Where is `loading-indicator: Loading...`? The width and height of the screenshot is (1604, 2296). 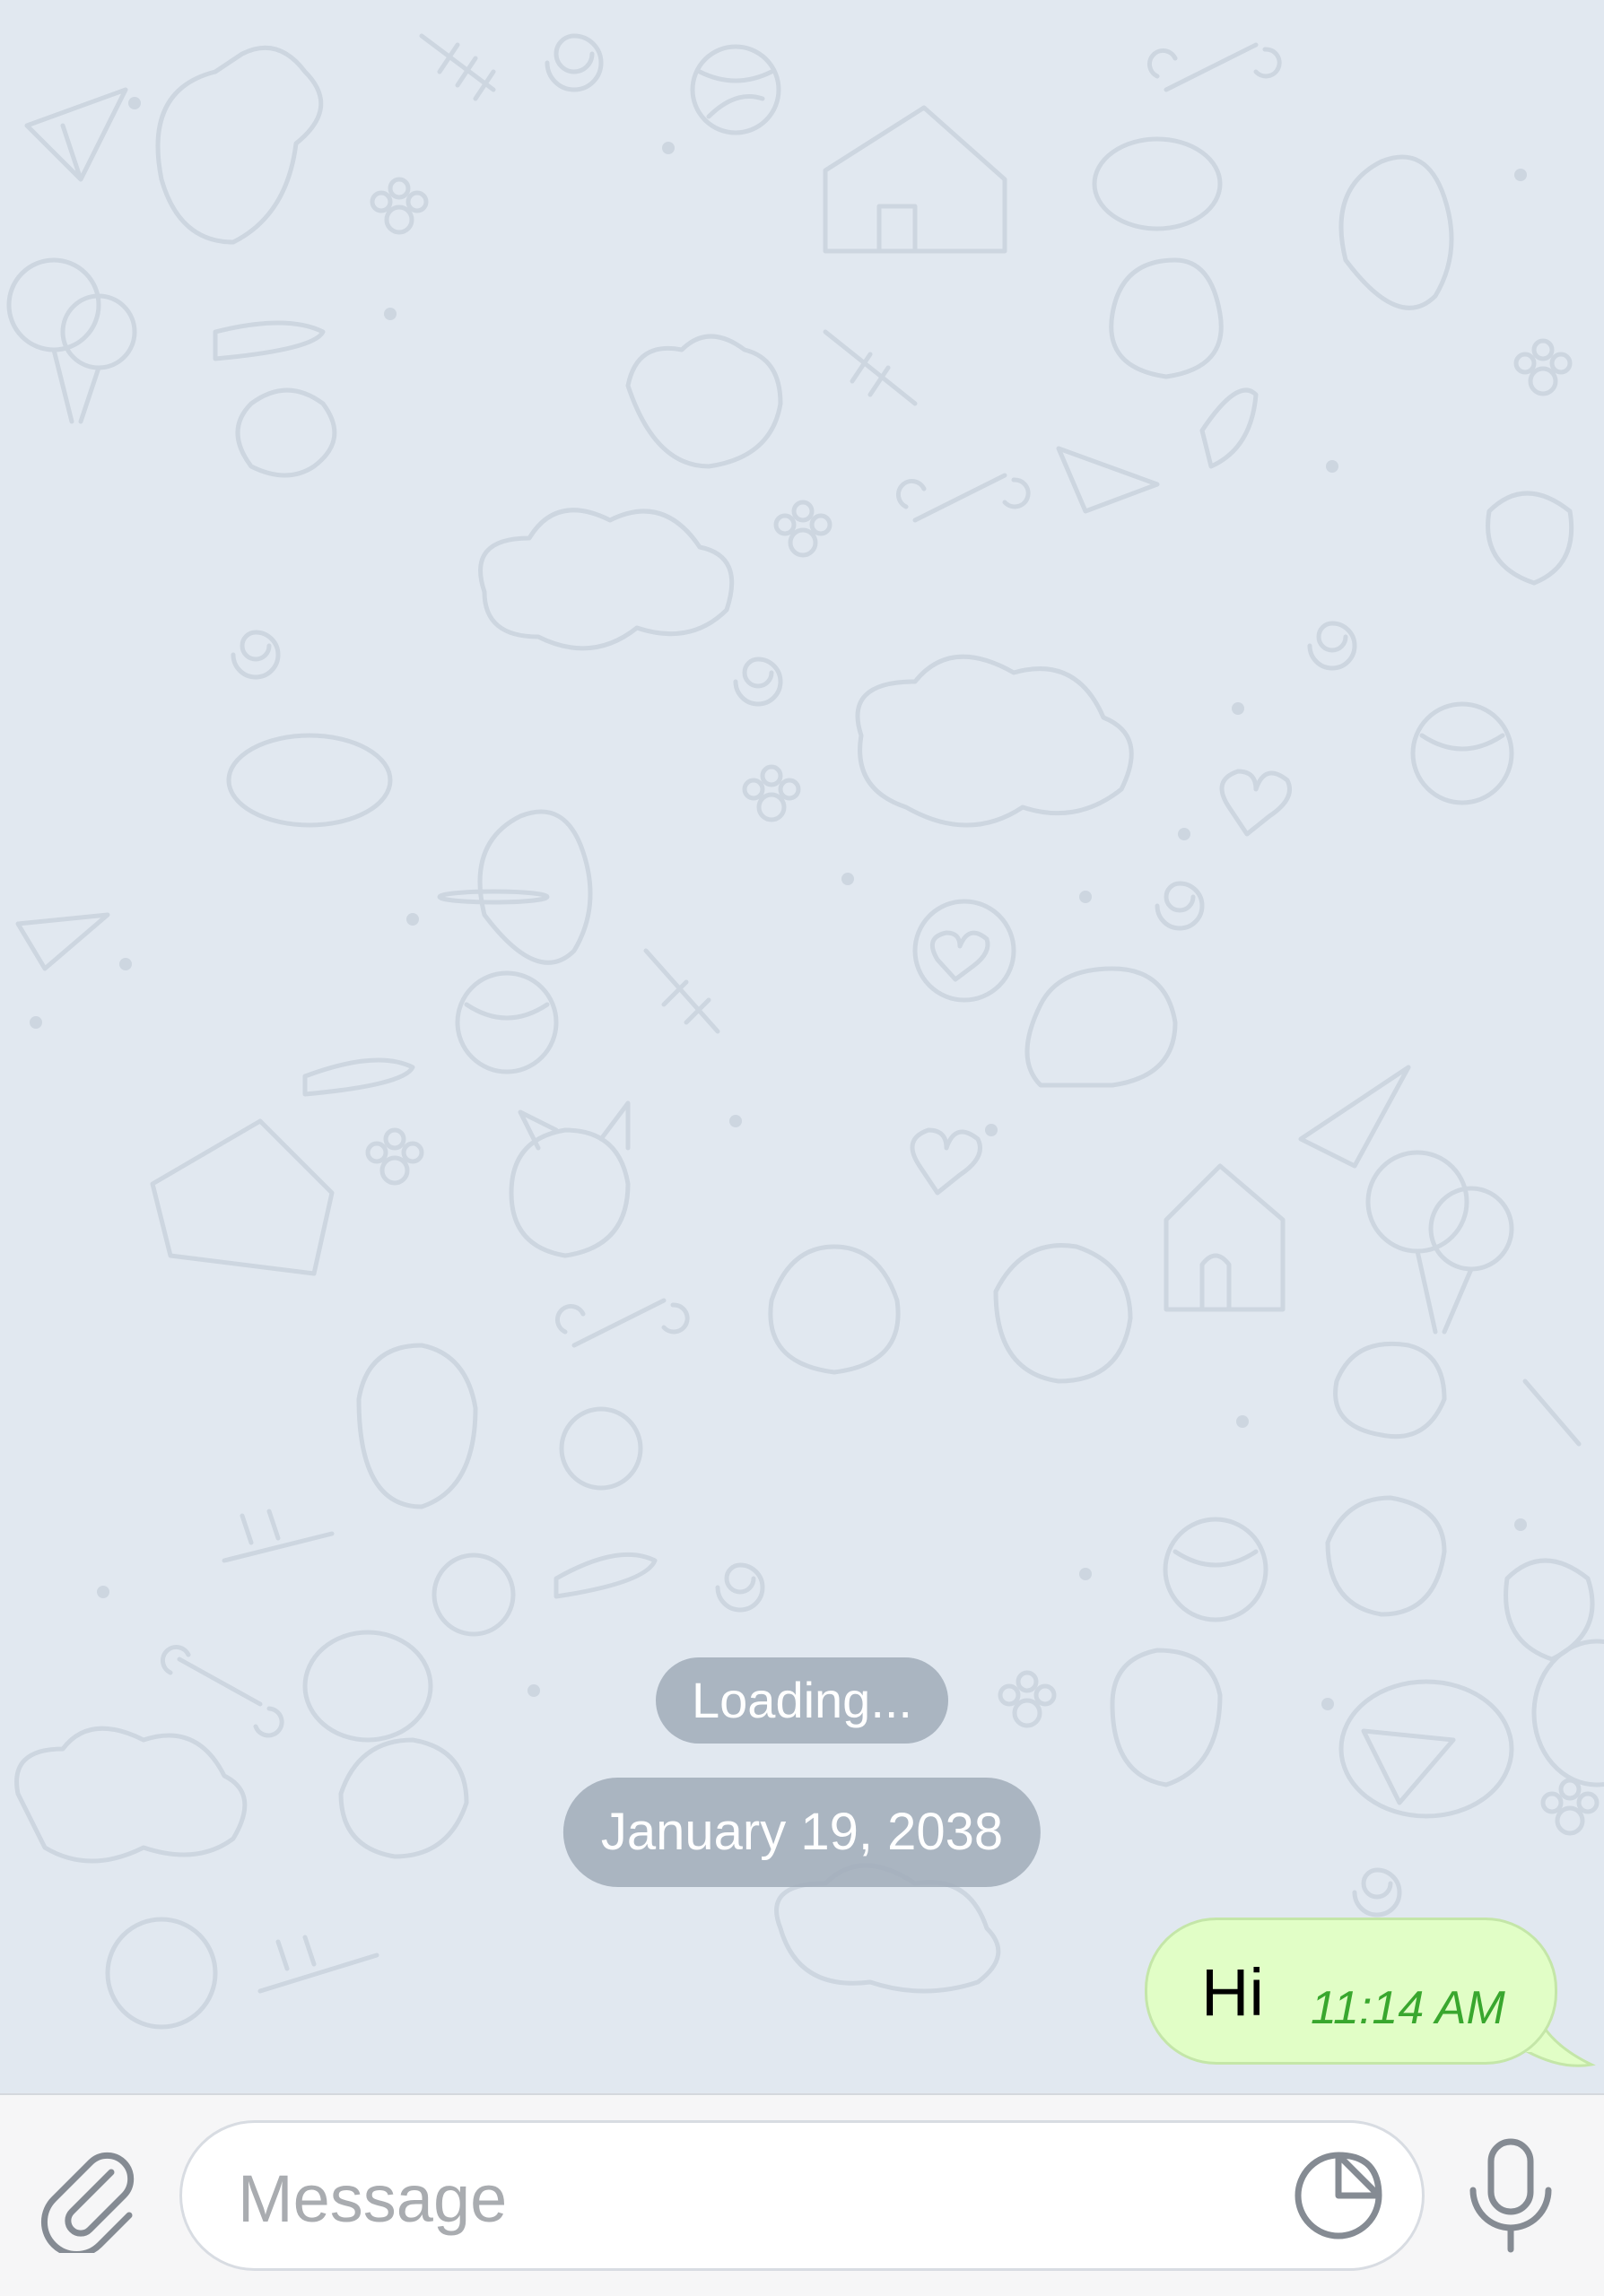 loading-indicator: Loading... is located at coordinates (802, 1700).